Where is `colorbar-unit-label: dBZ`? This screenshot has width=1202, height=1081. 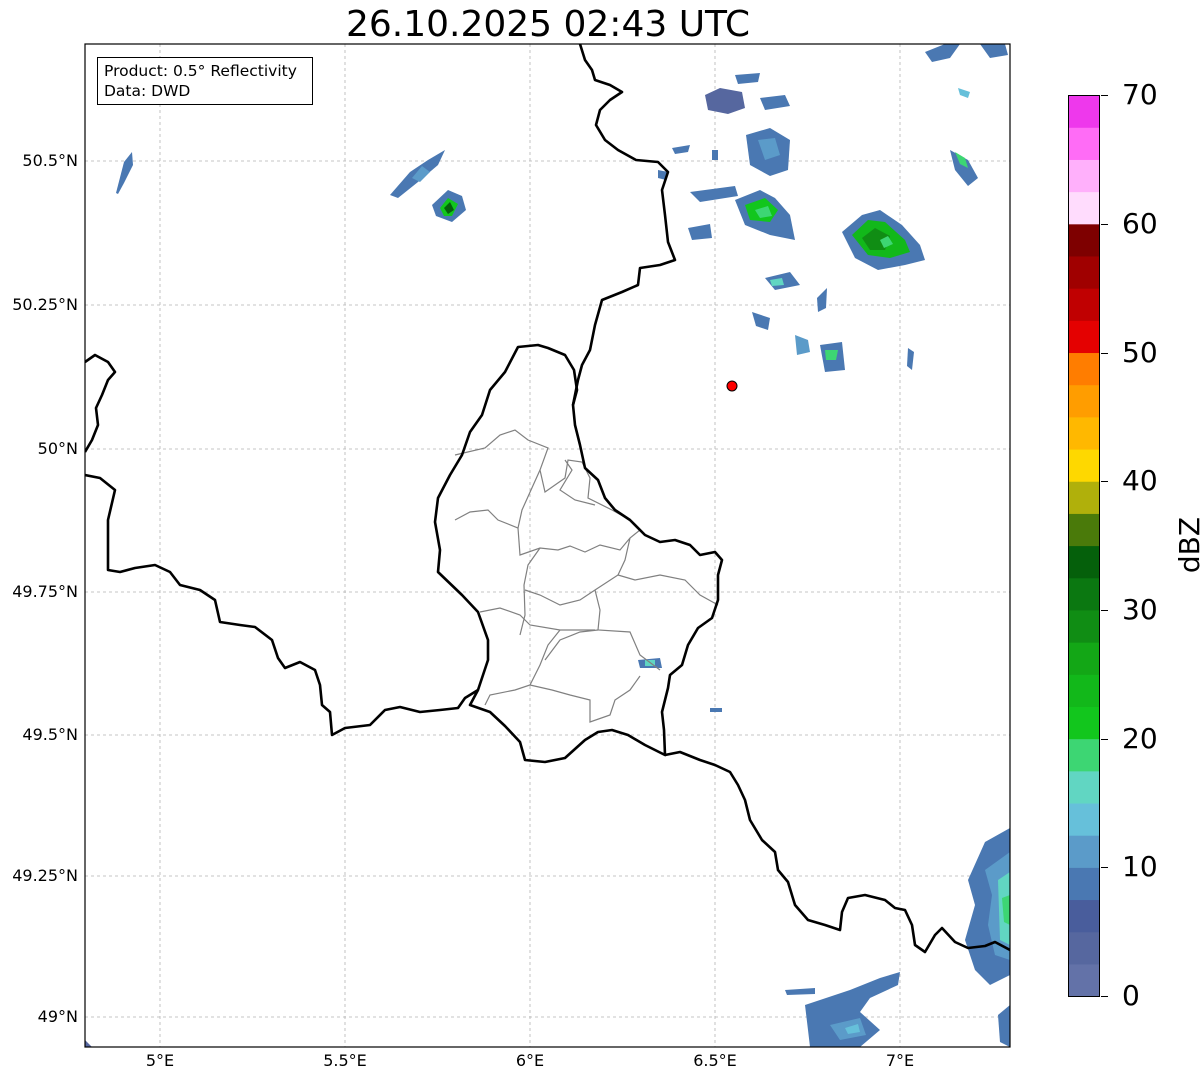
colorbar-unit-label: dBZ is located at coordinates (1187, 545).